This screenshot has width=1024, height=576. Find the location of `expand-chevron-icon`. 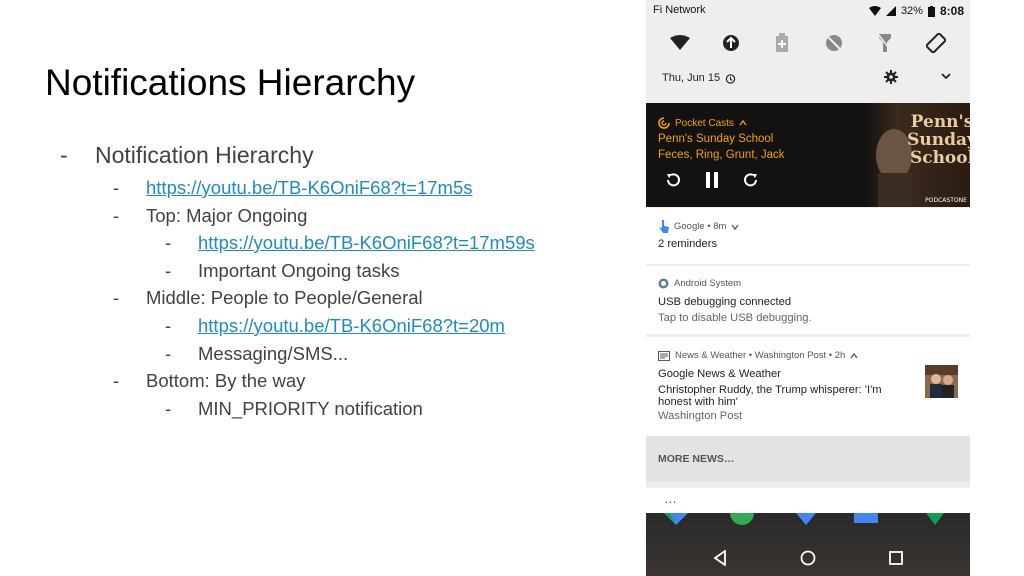

expand-chevron-icon is located at coordinates (946, 77).